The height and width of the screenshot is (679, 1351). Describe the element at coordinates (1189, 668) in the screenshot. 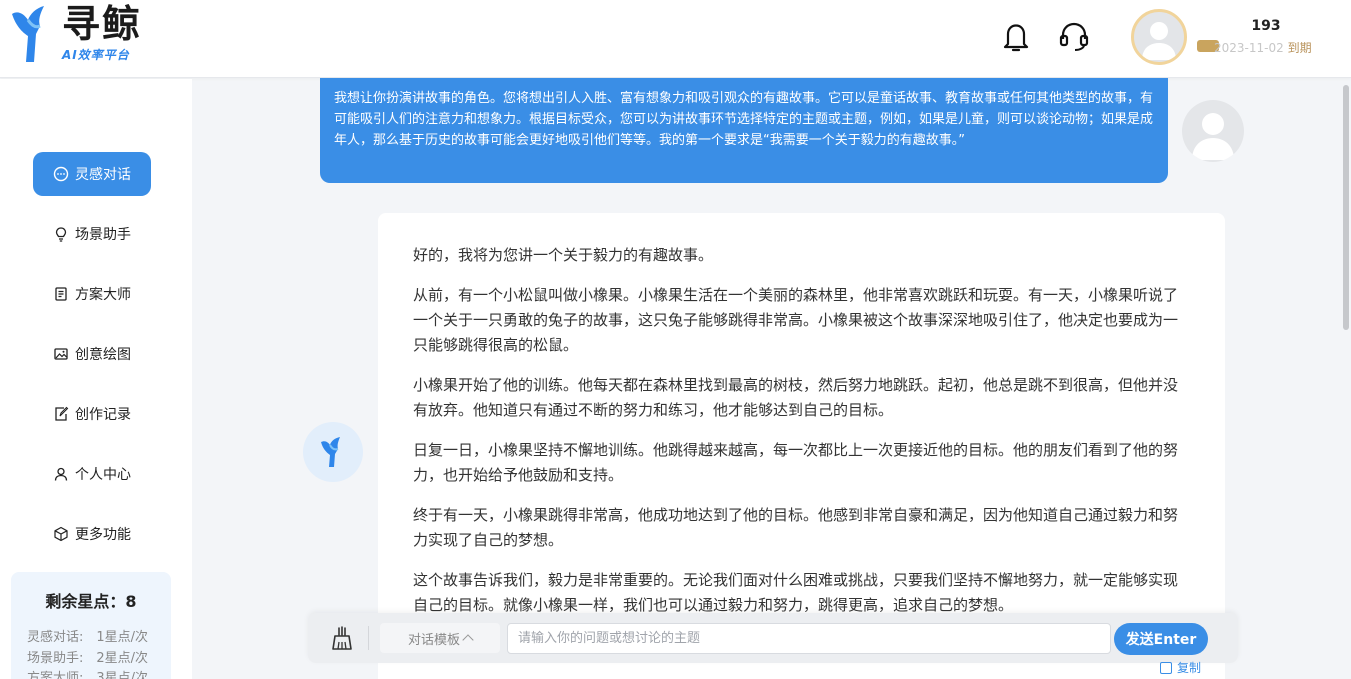

I see `copy-label: 复制` at that location.